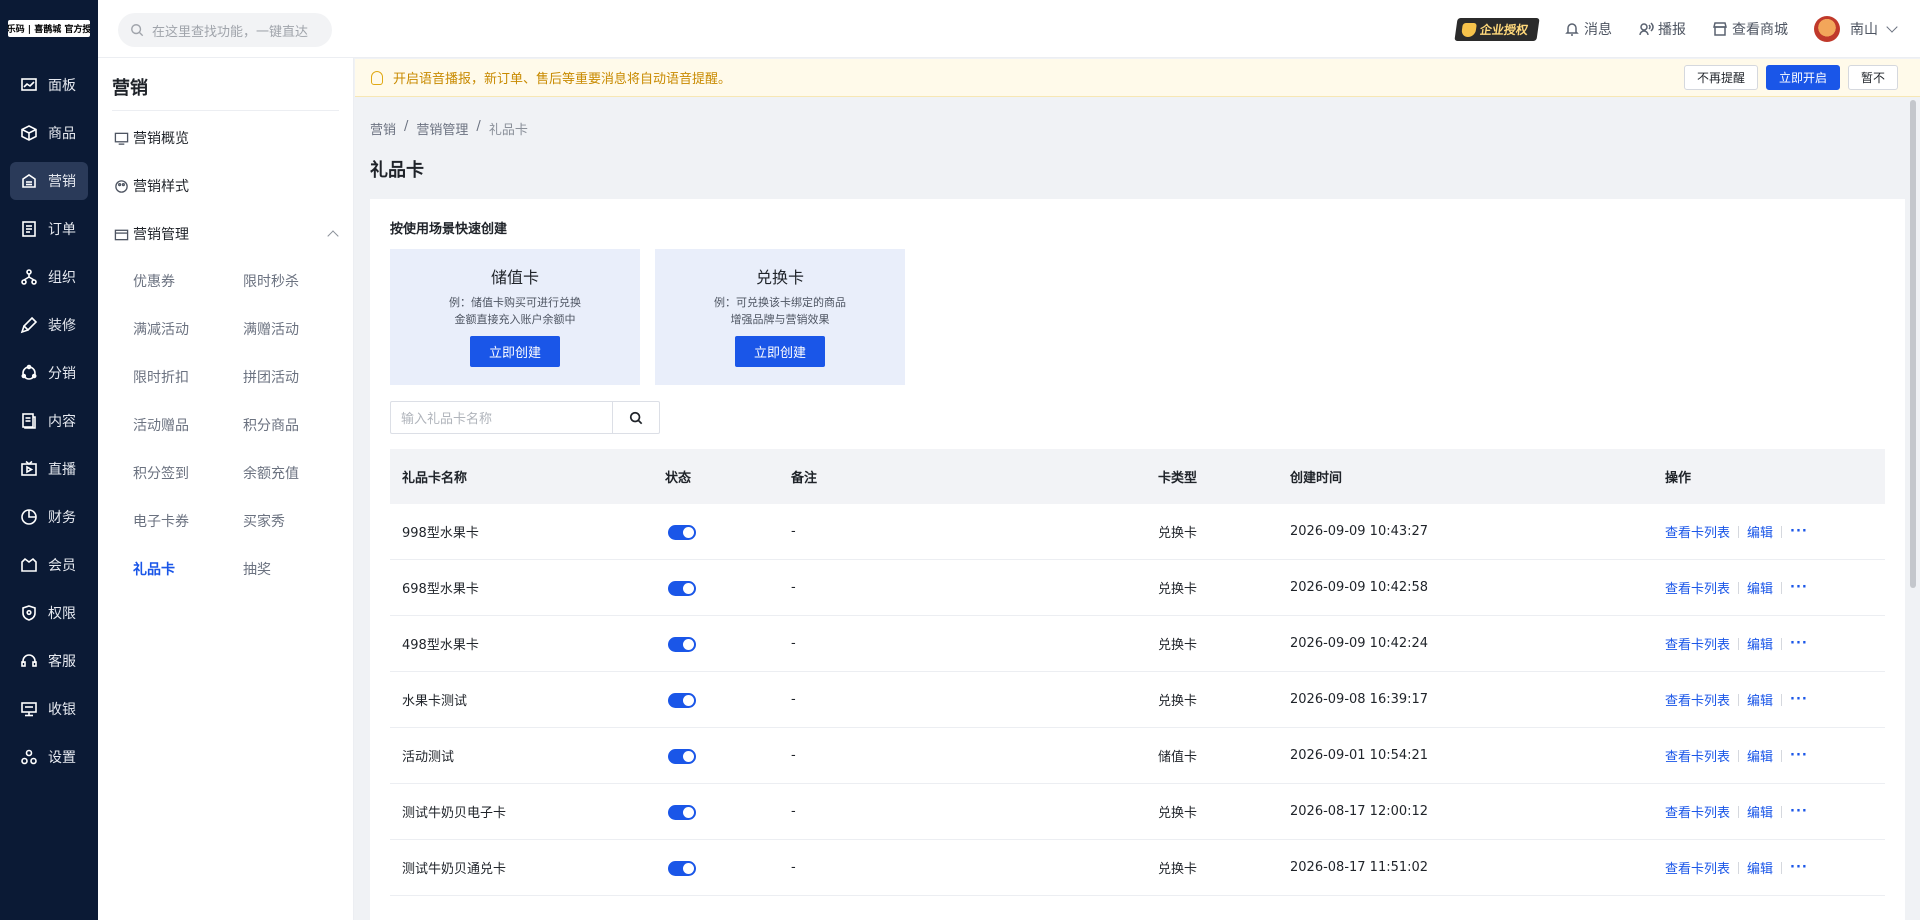 The width and height of the screenshot is (1920, 920). Describe the element at coordinates (49, 85) in the screenshot. I see `nav-item-0: 面板` at that location.